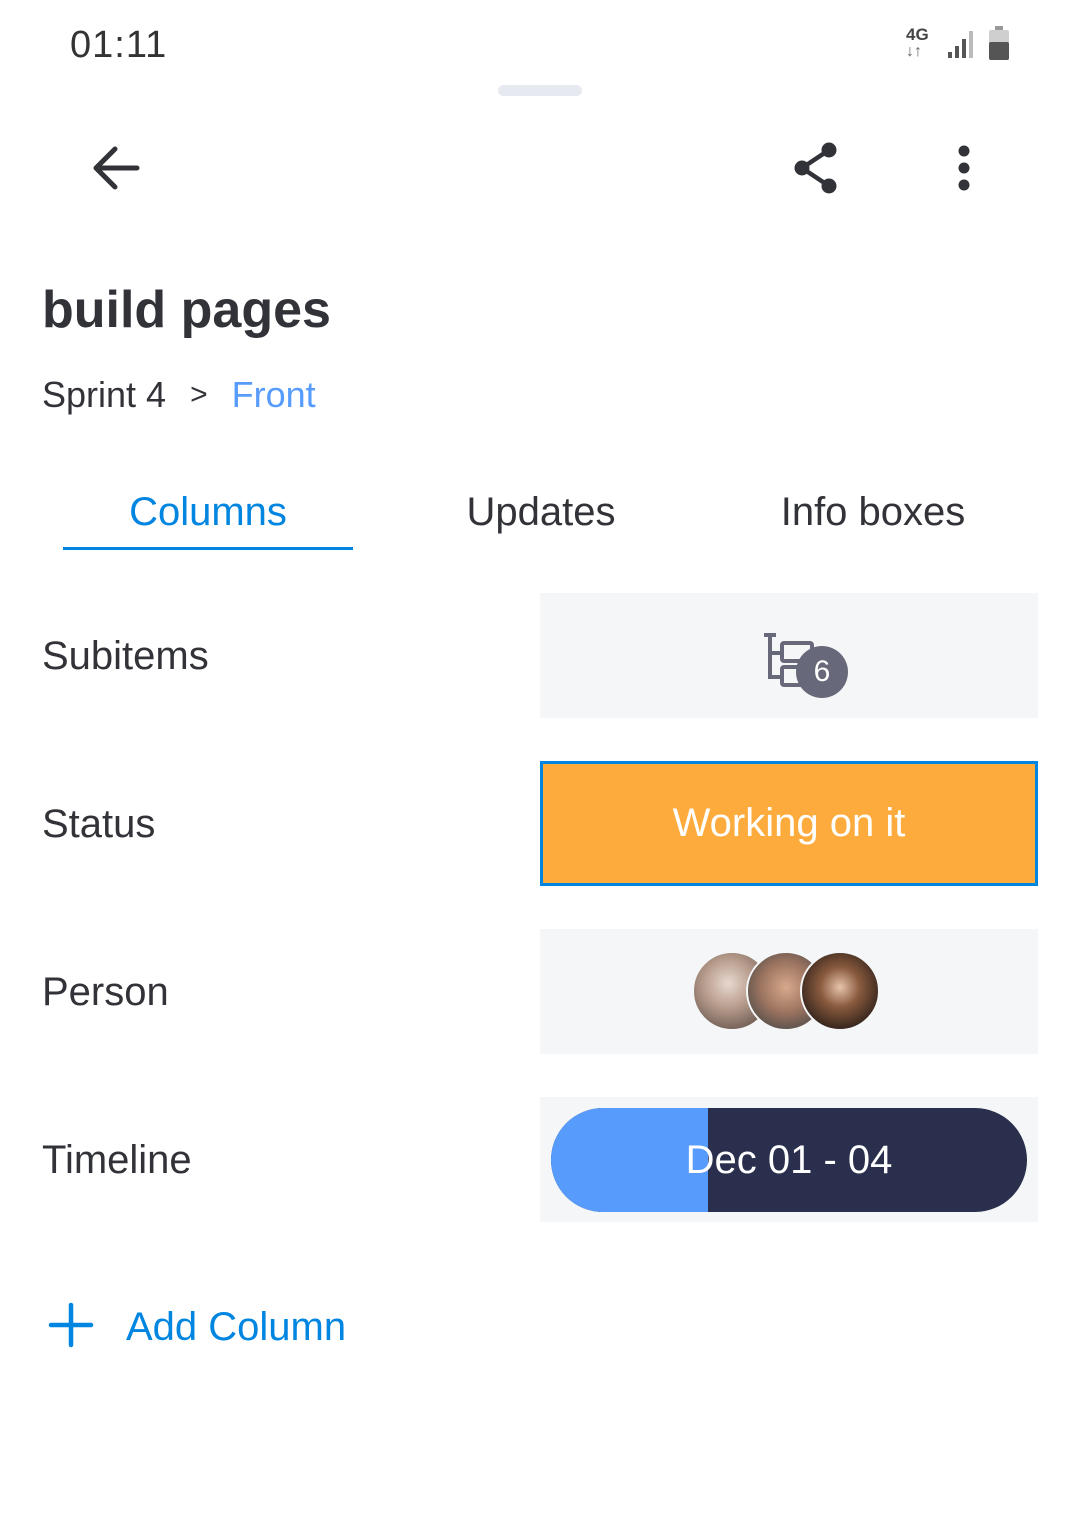 Image resolution: width=1080 pixels, height=1517 pixels. What do you see at coordinates (208, 512) in the screenshot?
I see `tab-columns: Columns` at bounding box center [208, 512].